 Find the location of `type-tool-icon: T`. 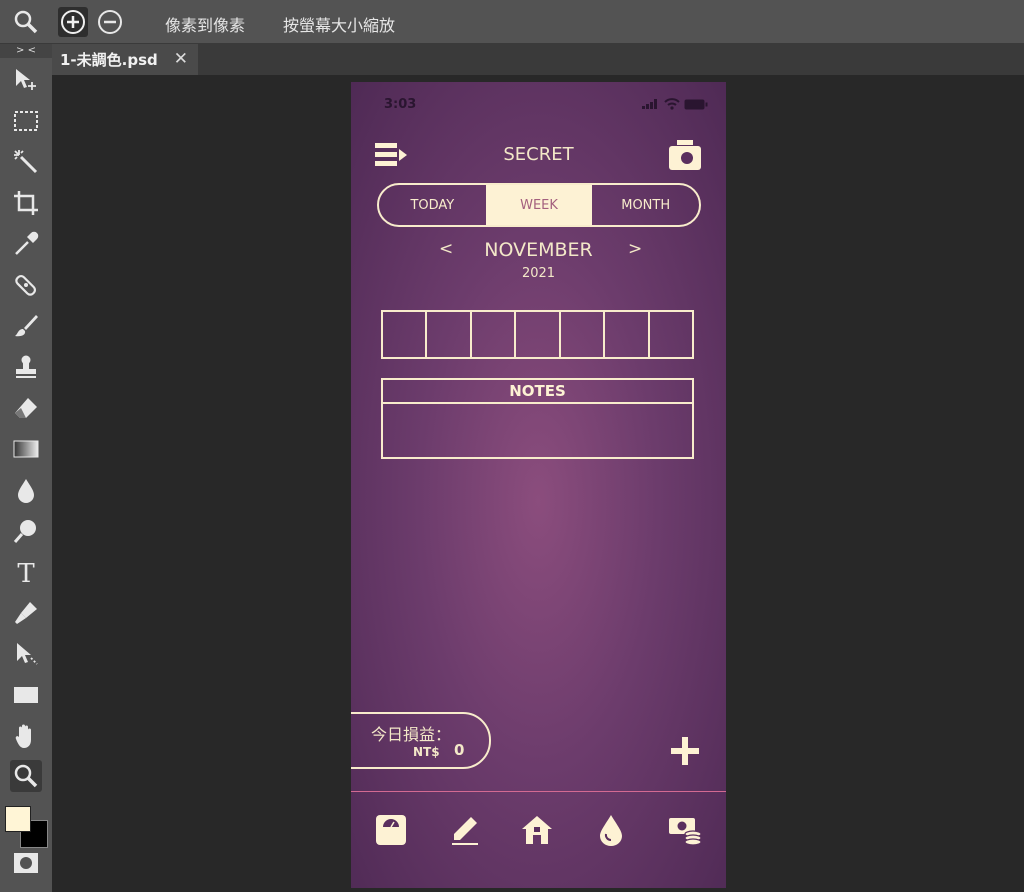

type-tool-icon: T is located at coordinates (26, 572).